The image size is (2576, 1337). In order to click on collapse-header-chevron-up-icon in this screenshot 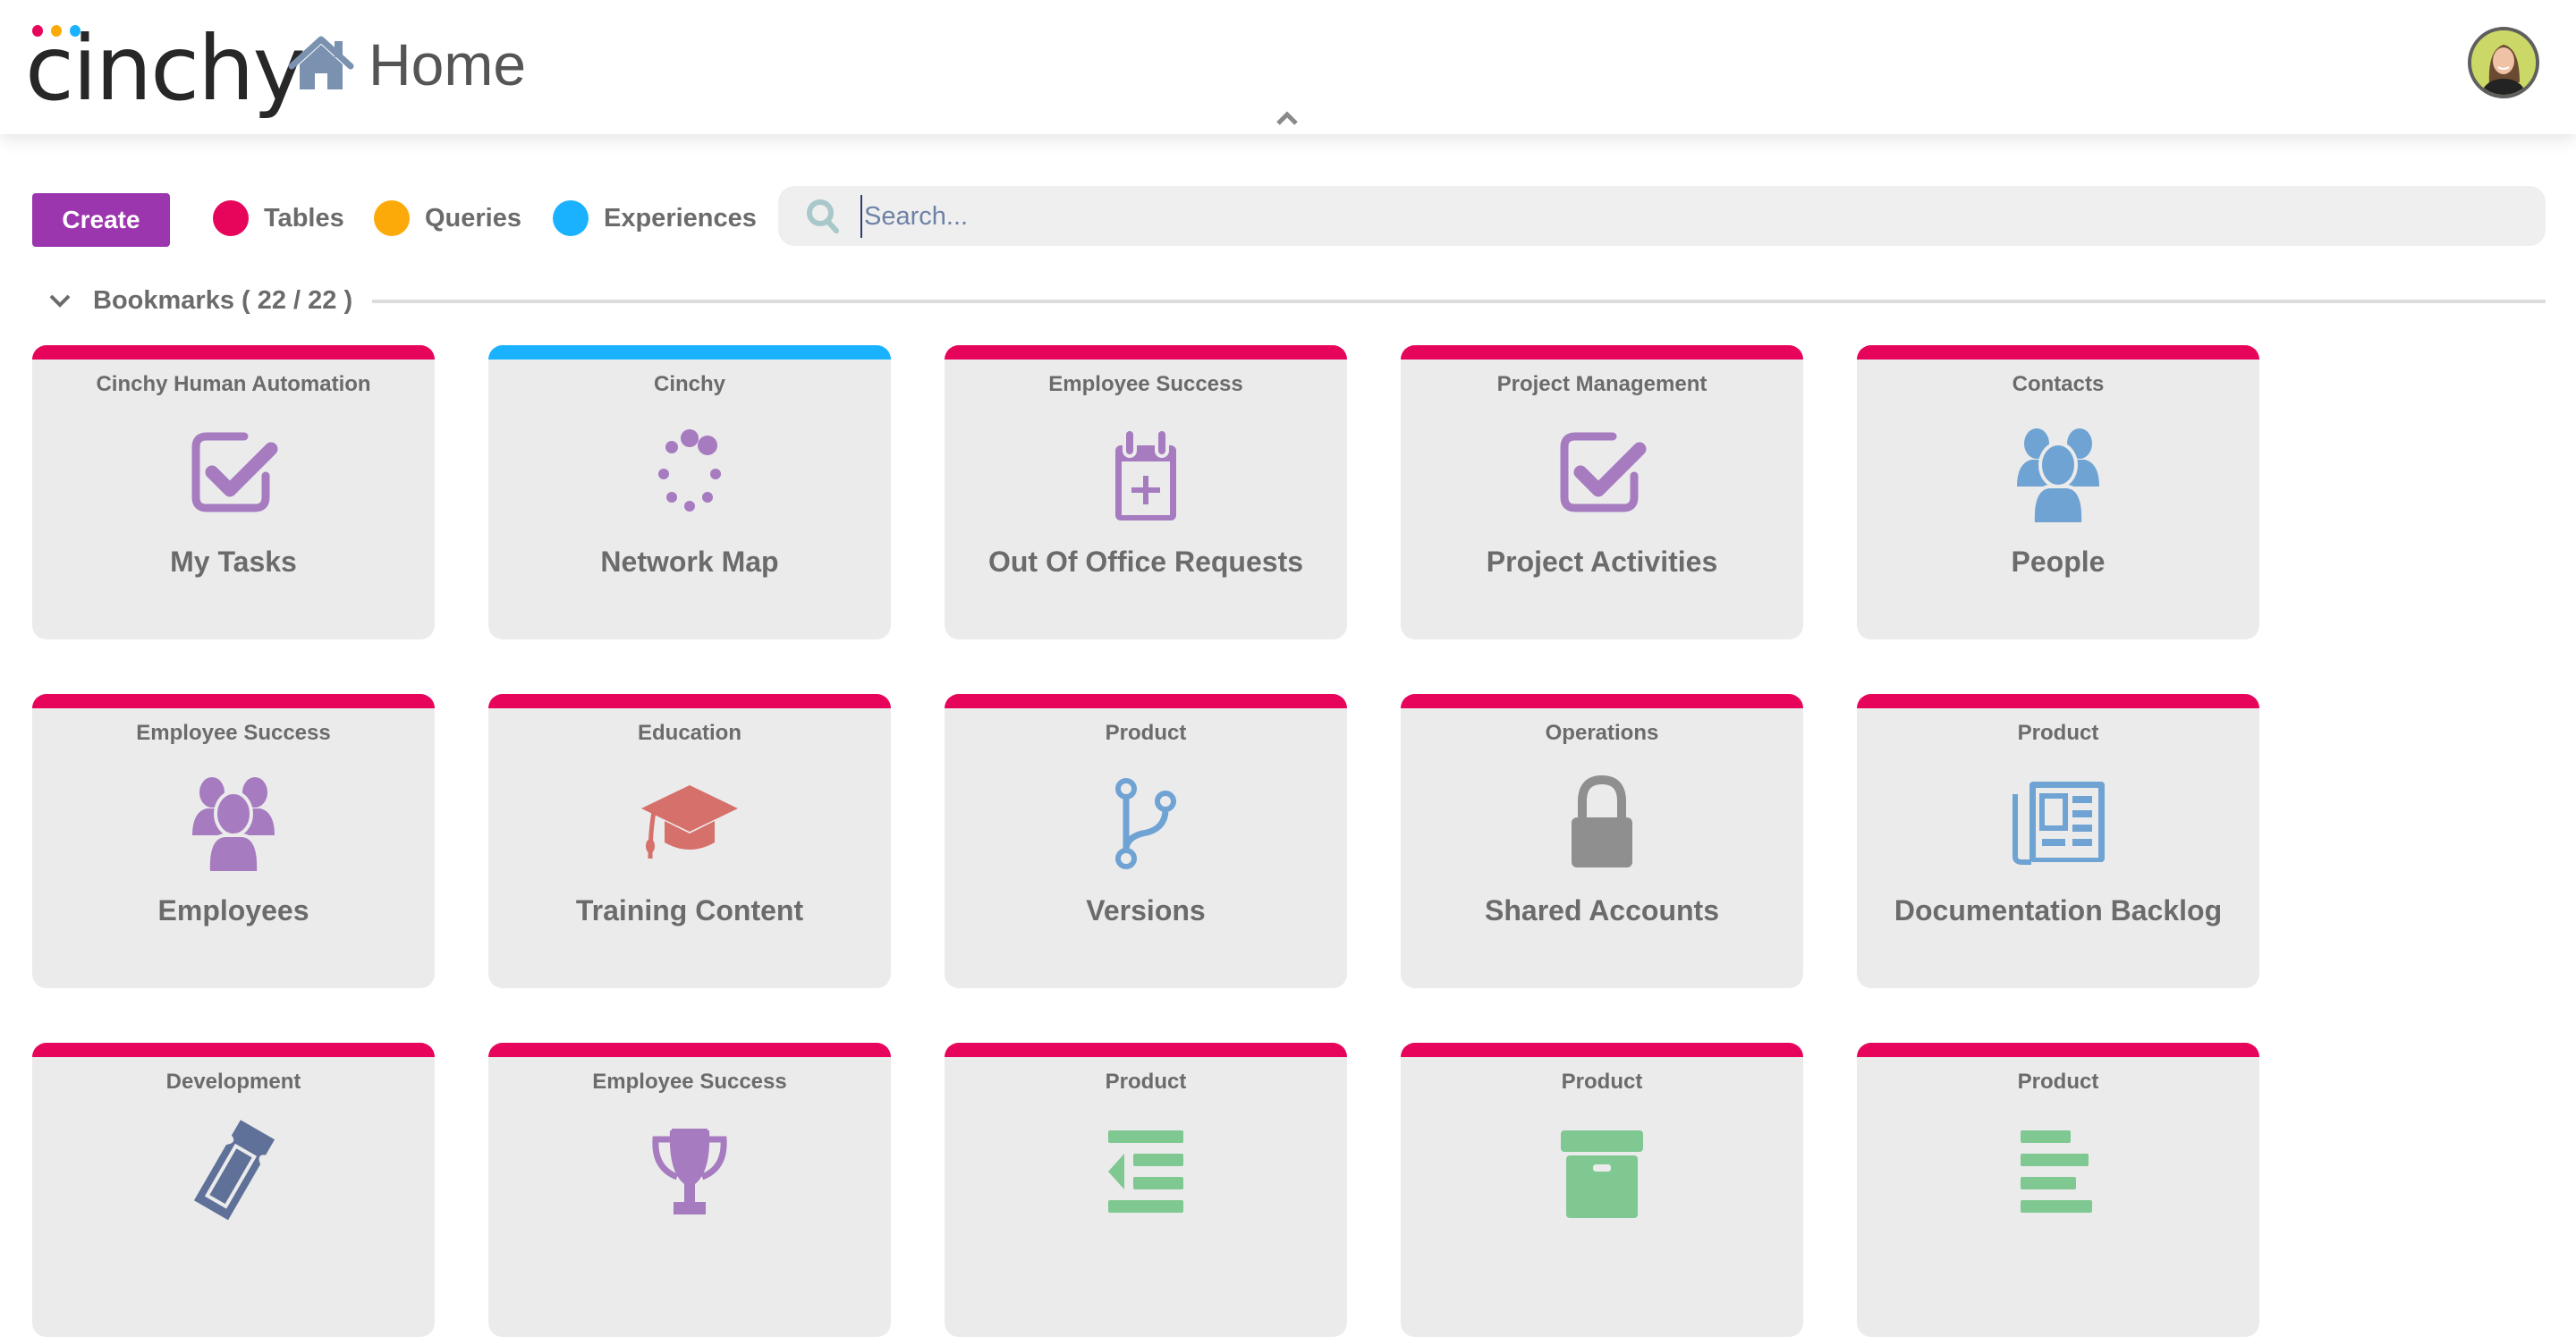, I will do `click(1287, 118)`.